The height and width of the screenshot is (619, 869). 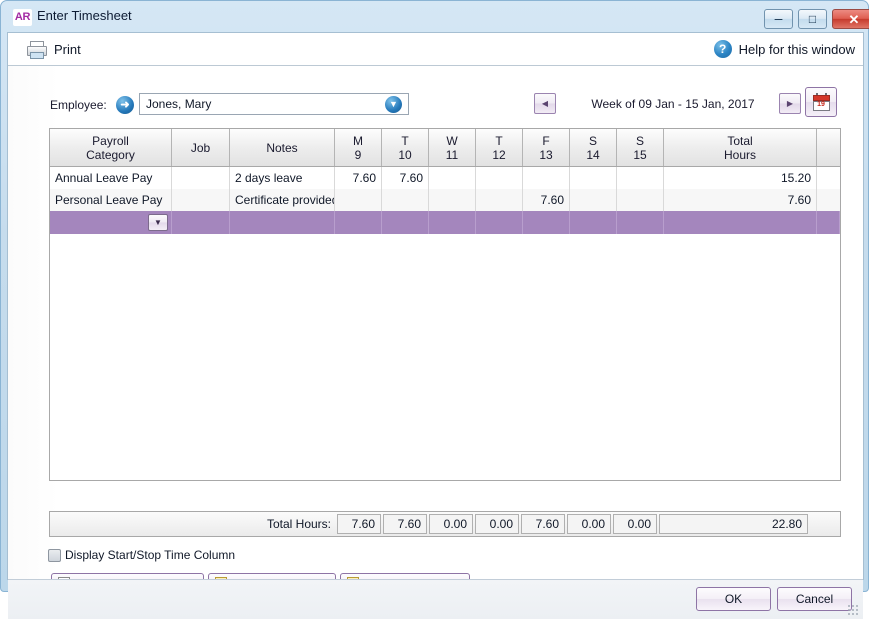 What do you see at coordinates (359, 524) in the screenshot?
I see `total-mon: 7.60` at bounding box center [359, 524].